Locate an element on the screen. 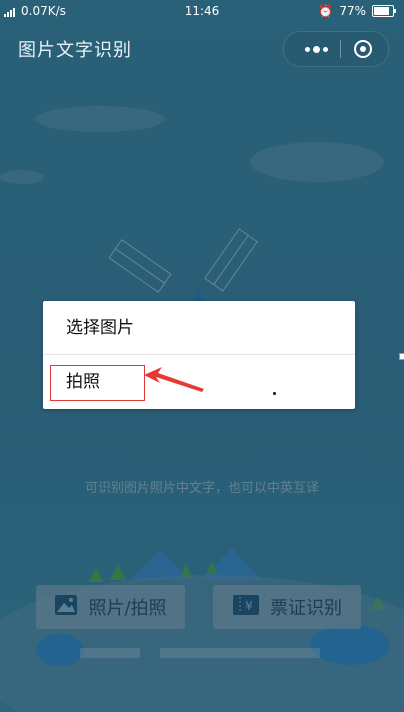 The width and height of the screenshot is (404, 712). annotation-arrow is located at coordinates (174, 379).